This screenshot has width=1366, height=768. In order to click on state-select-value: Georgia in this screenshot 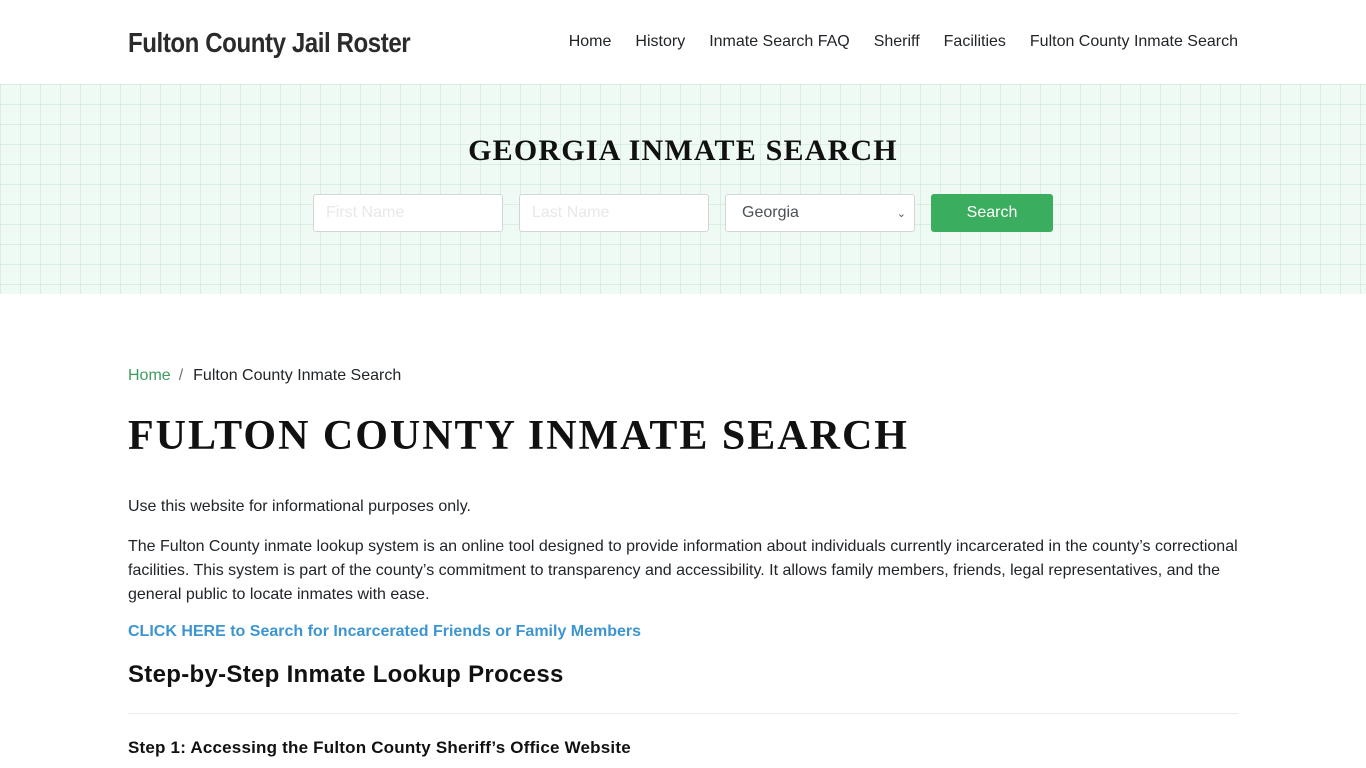, I will do `click(770, 212)`.